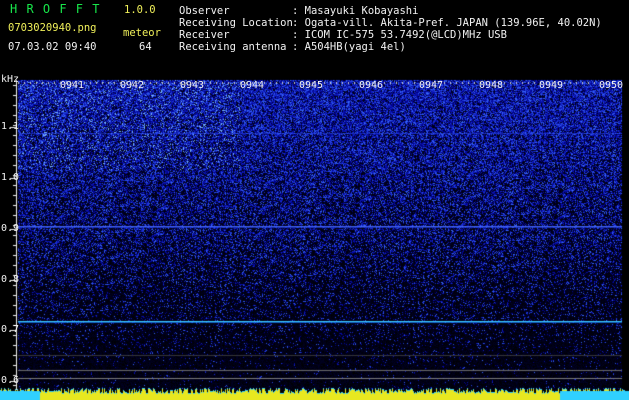  What do you see at coordinates (55, 9) in the screenshot?
I see `app-title: H R O F F T` at bounding box center [55, 9].